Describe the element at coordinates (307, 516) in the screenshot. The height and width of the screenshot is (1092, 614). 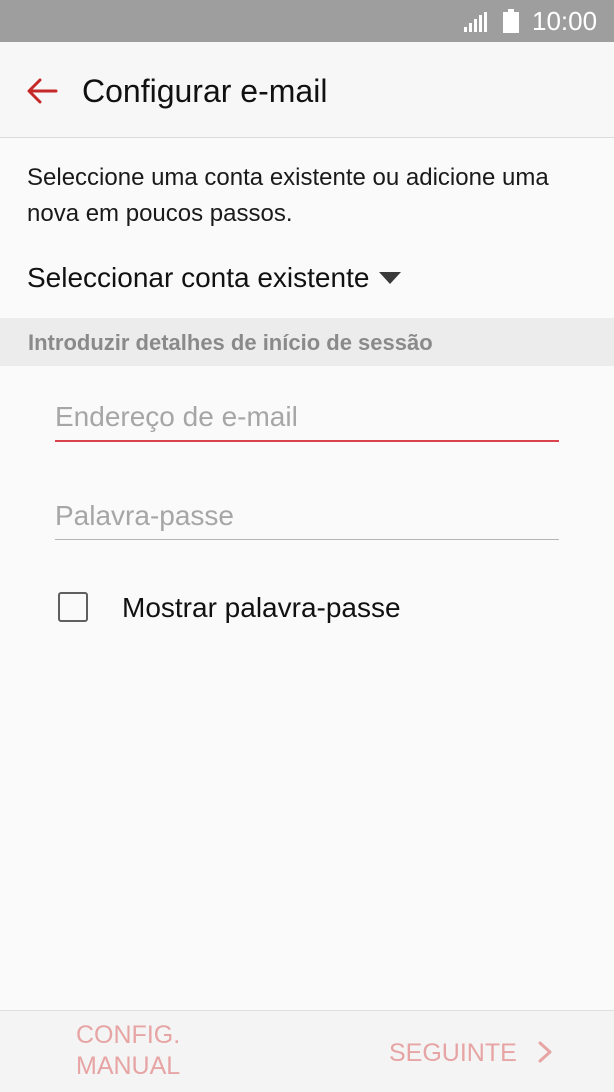
I see `password-field` at that location.